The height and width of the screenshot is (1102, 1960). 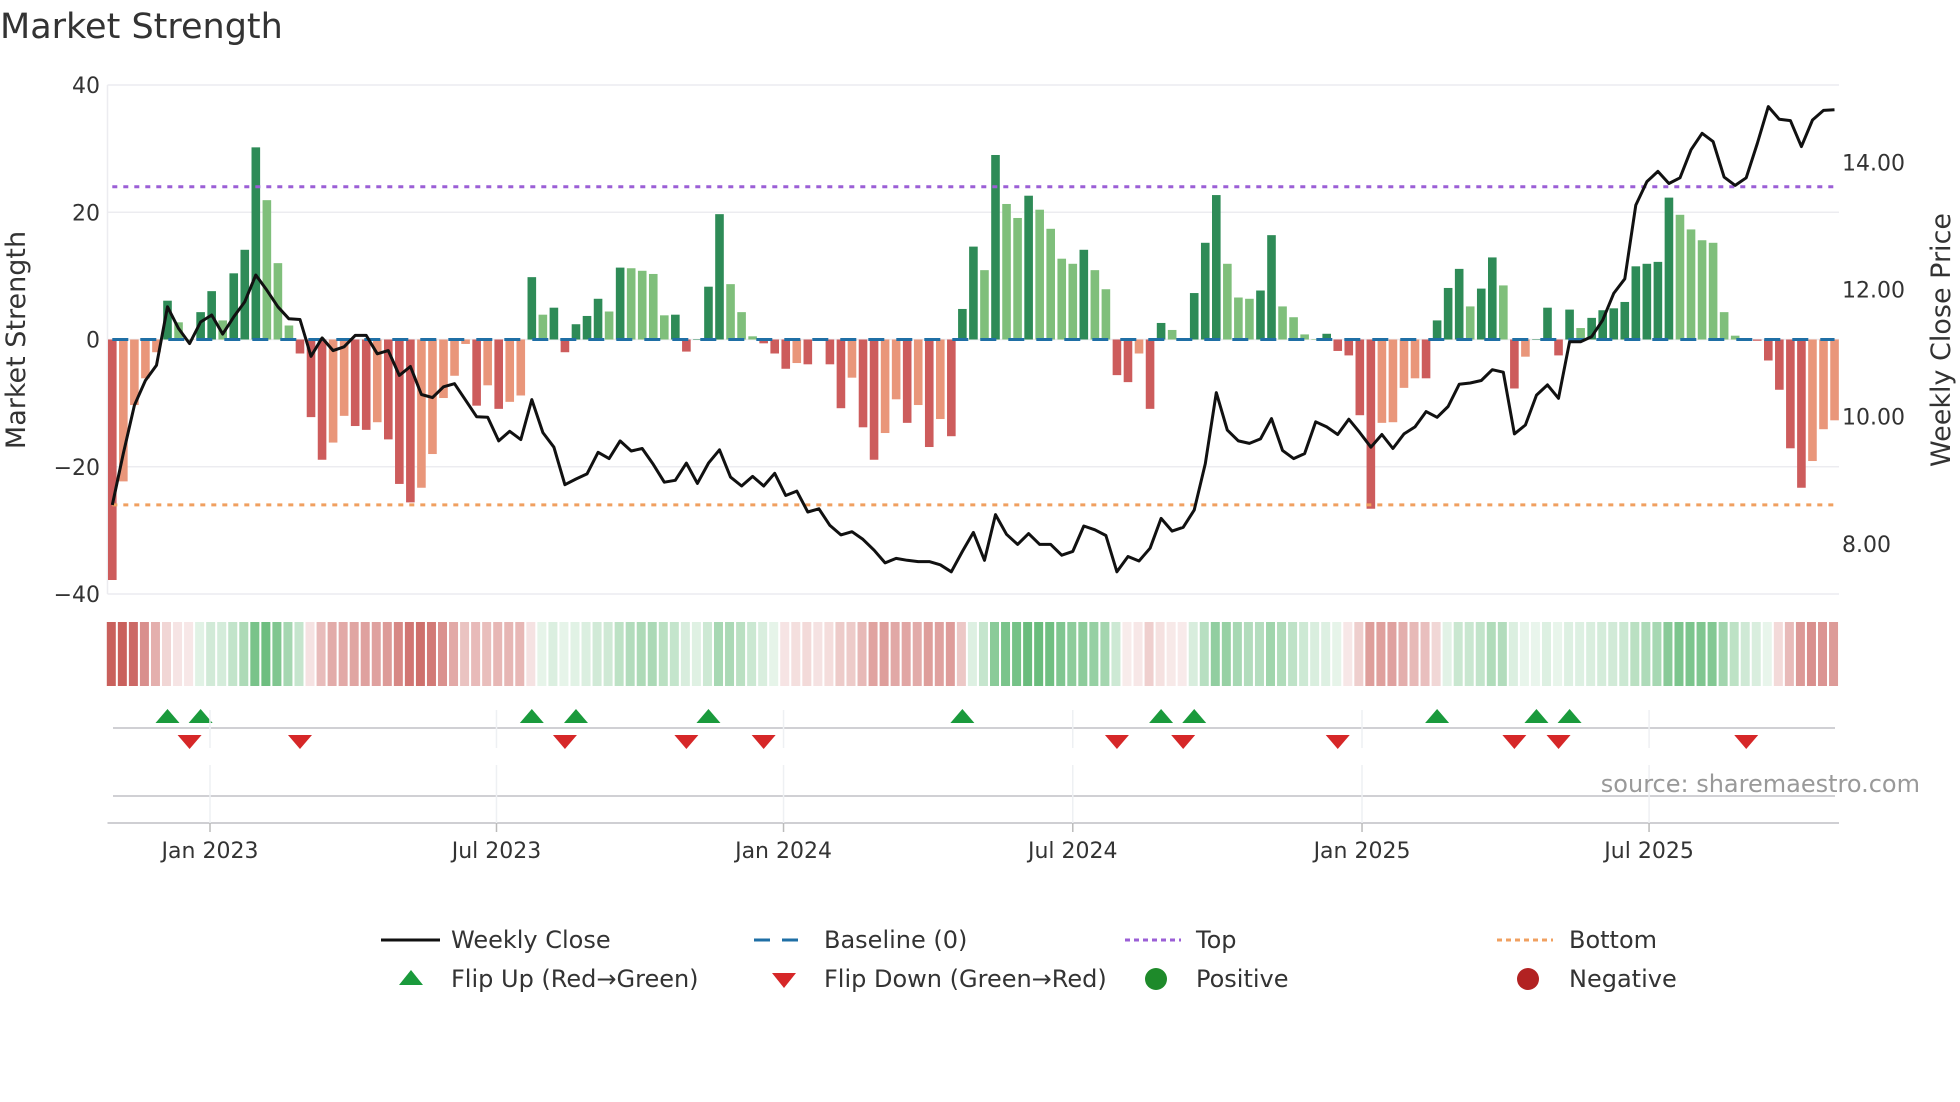 What do you see at coordinates (1873, 164) in the screenshot?
I see `y2-tick-label: 14.00` at bounding box center [1873, 164].